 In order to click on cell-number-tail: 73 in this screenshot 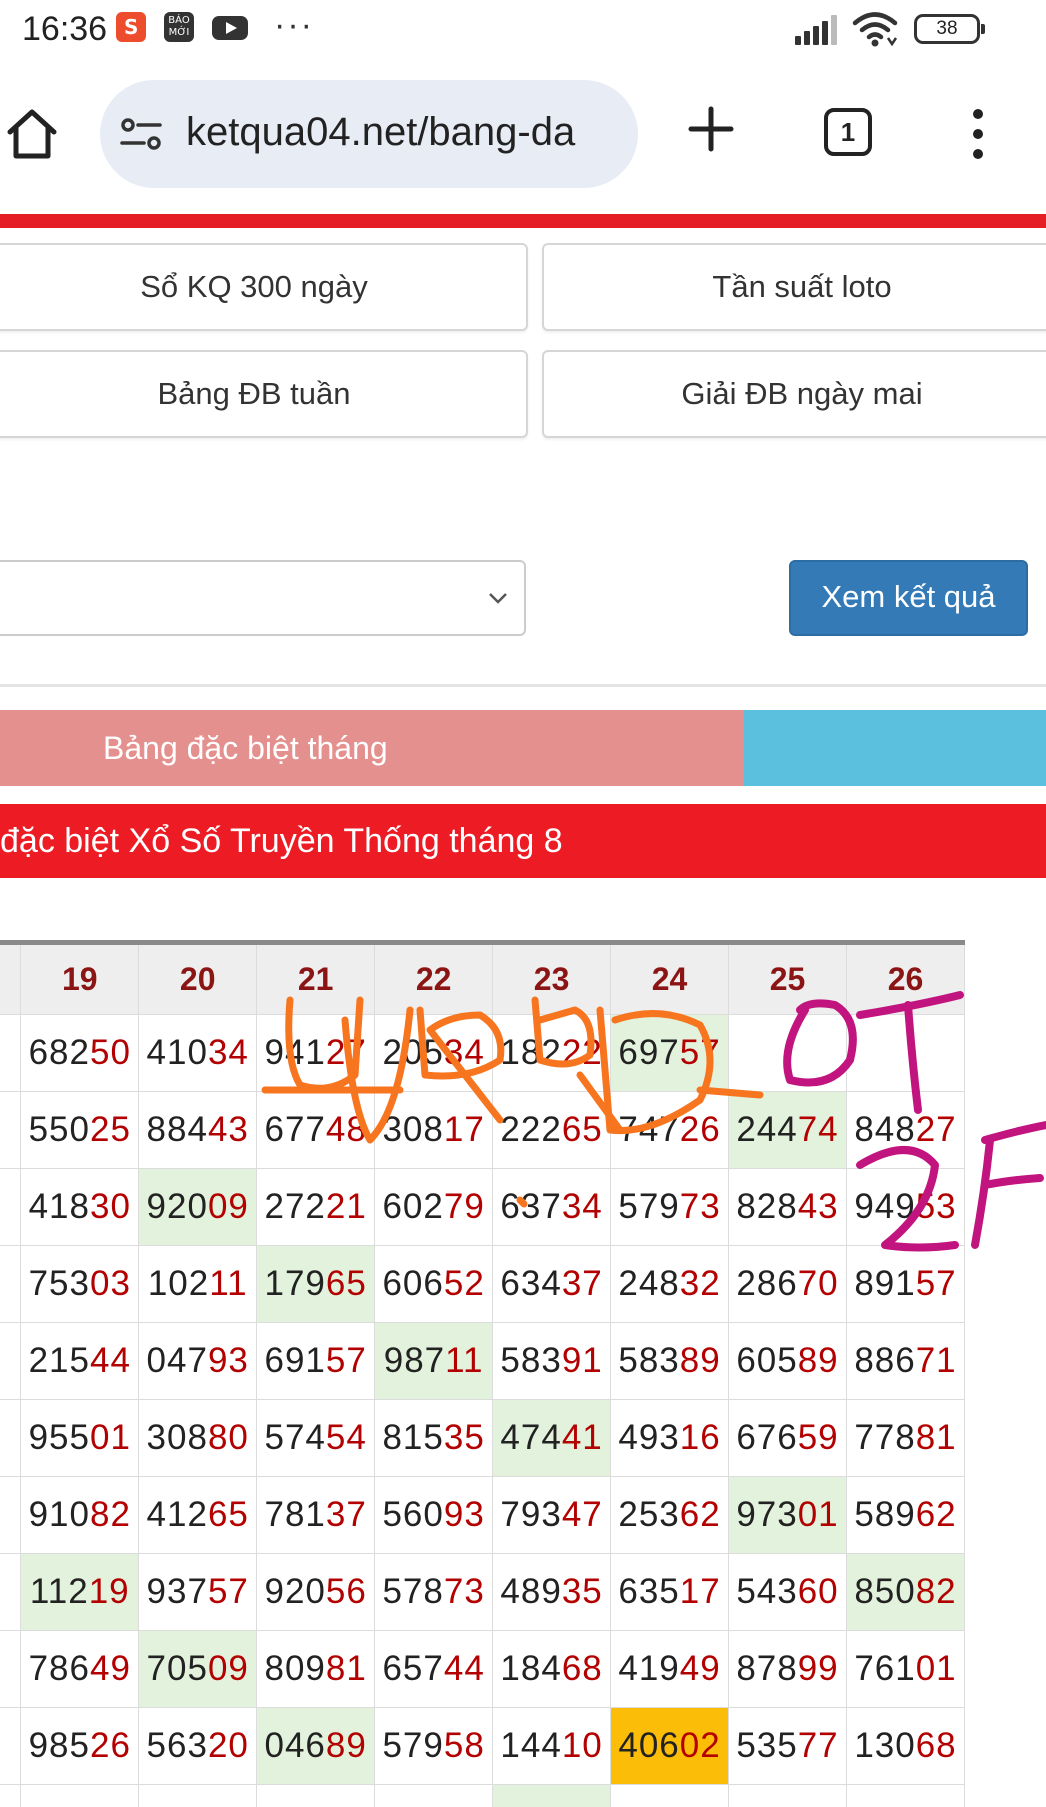, I will do `click(700, 1206)`.